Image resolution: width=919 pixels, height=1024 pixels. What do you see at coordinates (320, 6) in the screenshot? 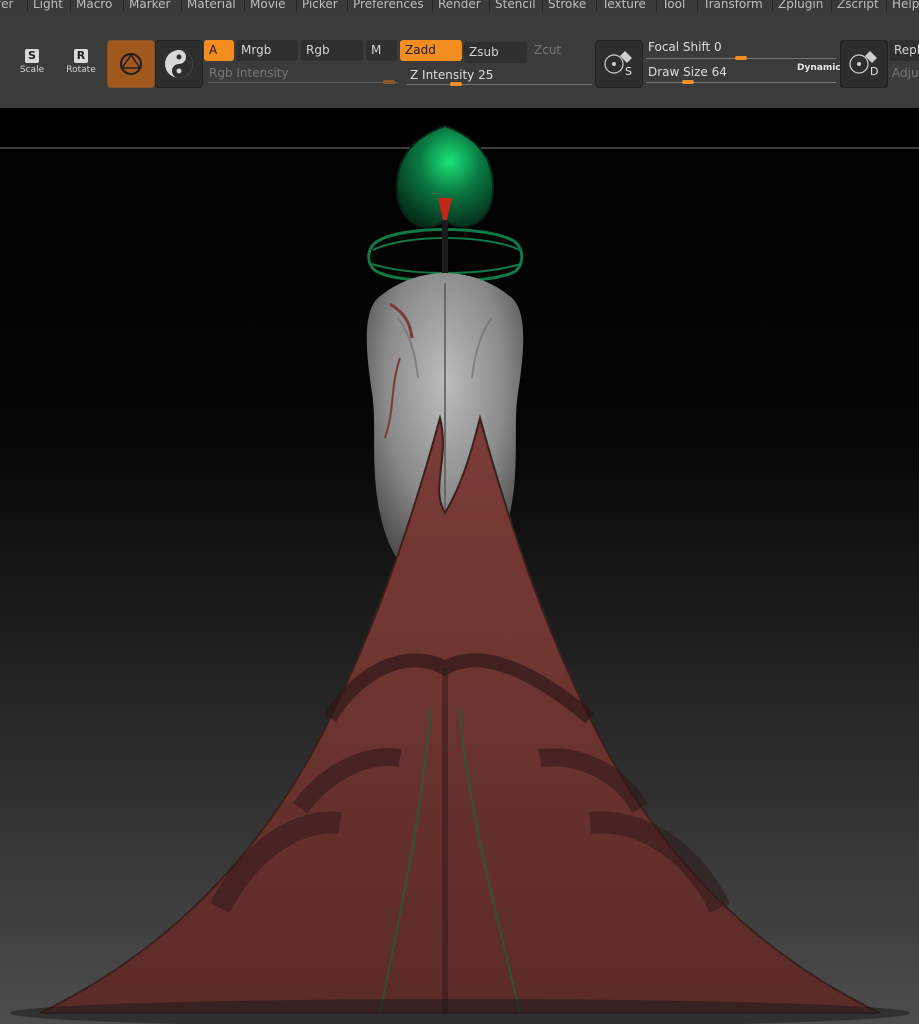
I see `menu-picker: Picker` at bounding box center [320, 6].